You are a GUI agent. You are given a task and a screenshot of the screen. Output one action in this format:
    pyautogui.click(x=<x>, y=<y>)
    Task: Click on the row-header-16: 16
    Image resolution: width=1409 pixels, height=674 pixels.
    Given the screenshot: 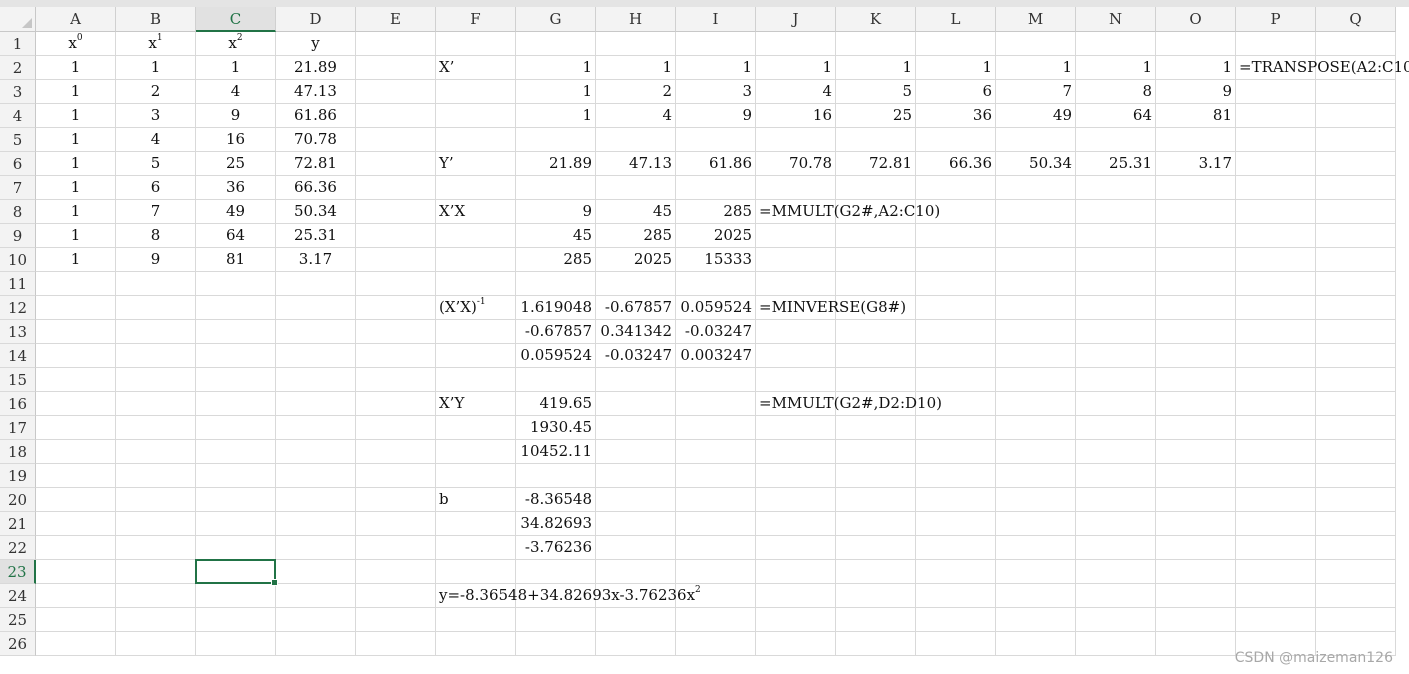 What is the action you would take?
    pyautogui.click(x=18, y=404)
    